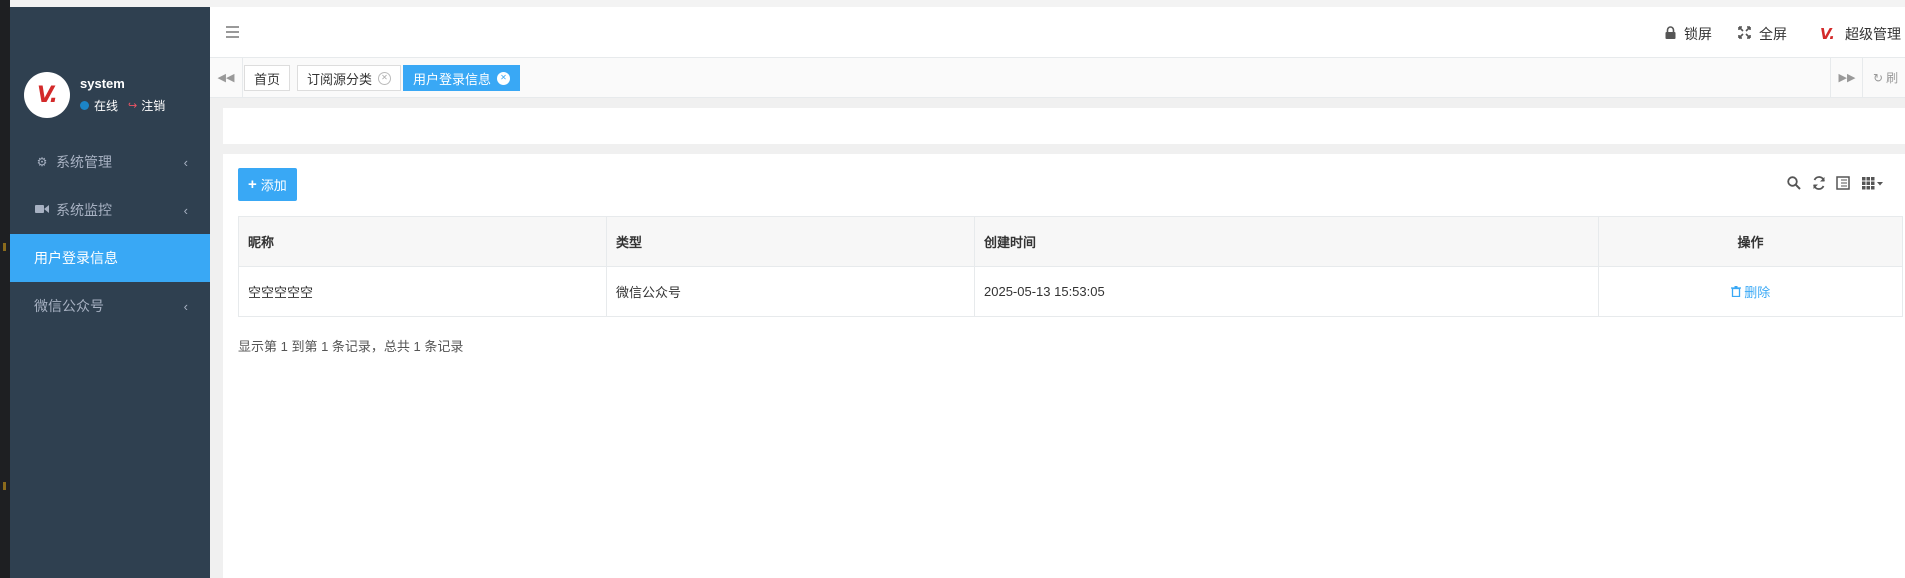  I want to click on top-header: 锁屏 全屏 V. 超级管理, so click(1057, 32).